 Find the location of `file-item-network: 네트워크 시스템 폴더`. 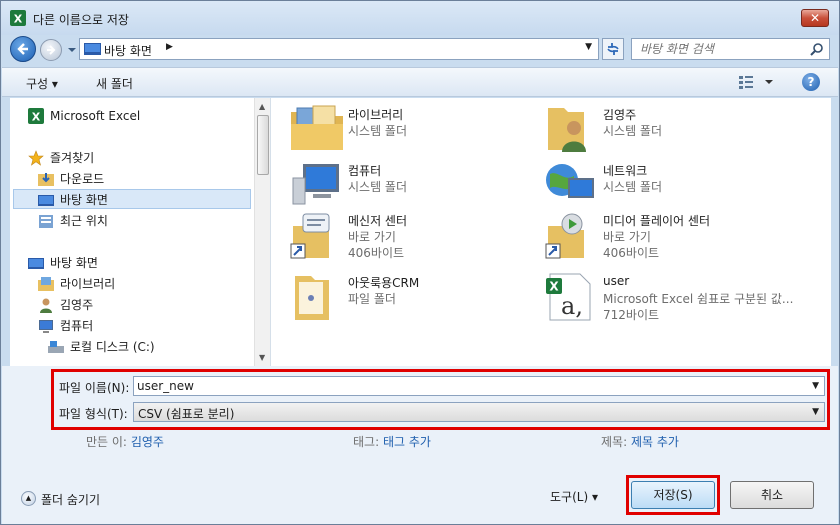

file-item-network: 네트워크 시스템 폴더 is located at coordinates (674, 186).